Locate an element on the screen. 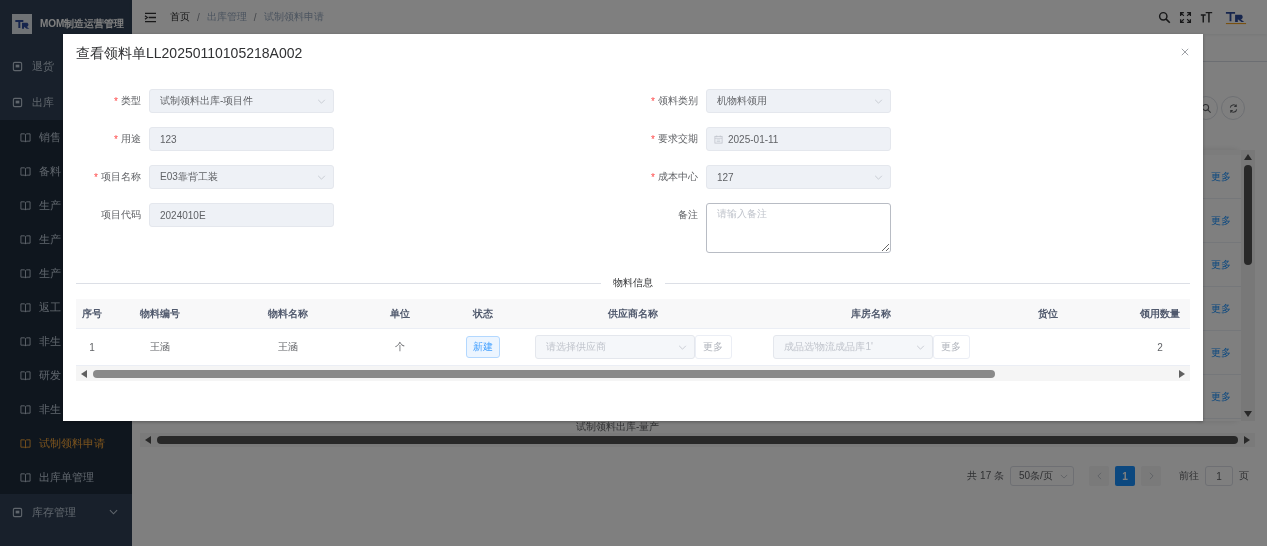  field-label: 项目代码 is located at coordinates (121, 215).